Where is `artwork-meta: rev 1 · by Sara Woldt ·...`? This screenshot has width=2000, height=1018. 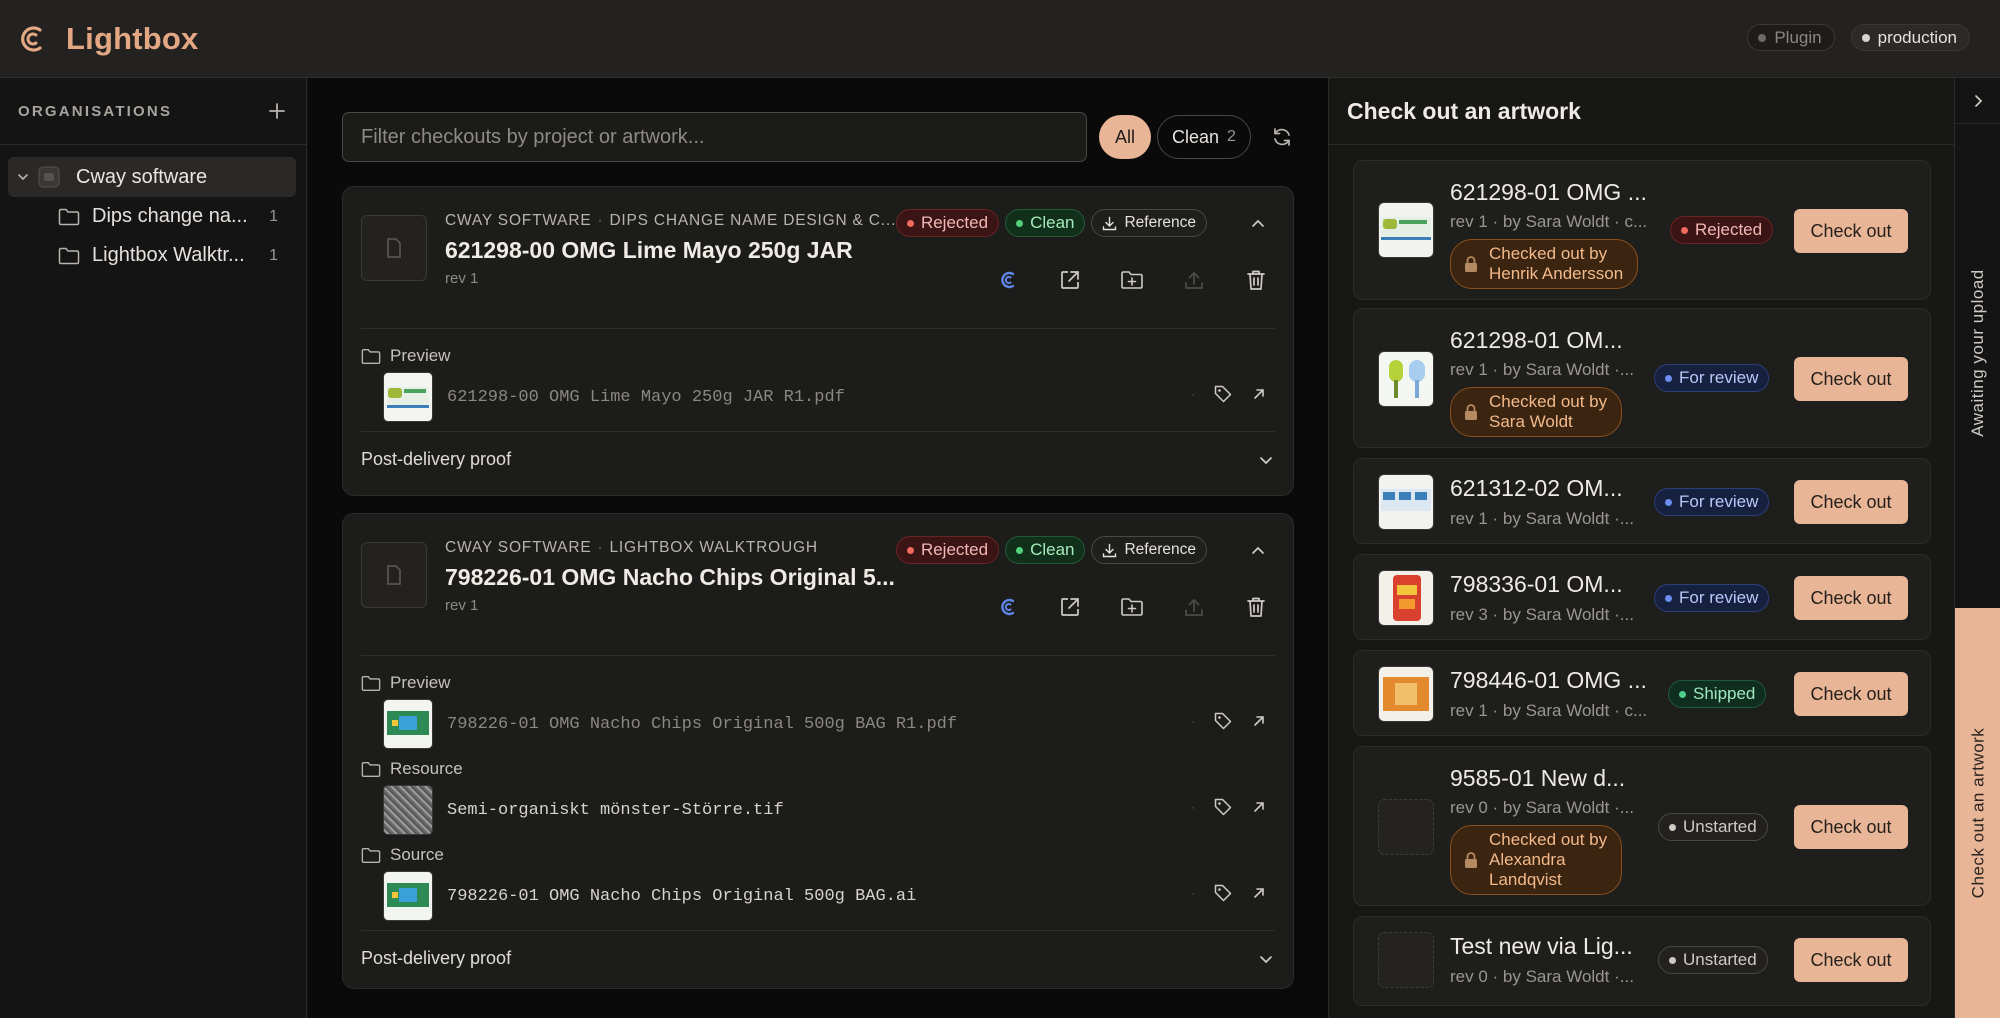
artwork-meta: rev 1 · by Sara Woldt ·... is located at coordinates (1542, 369).